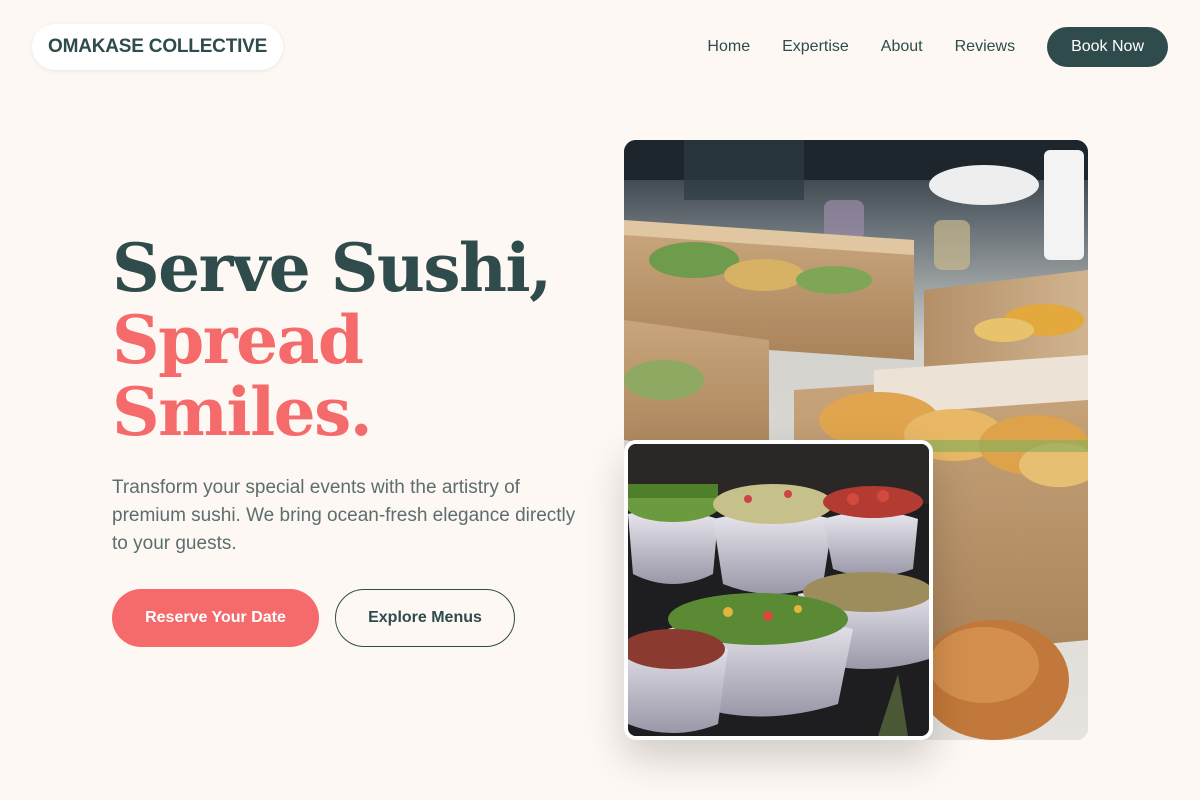 Image resolution: width=1200 pixels, height=800 pixels. I want to click on nav-expertise: Expertise, so click(815, 47).